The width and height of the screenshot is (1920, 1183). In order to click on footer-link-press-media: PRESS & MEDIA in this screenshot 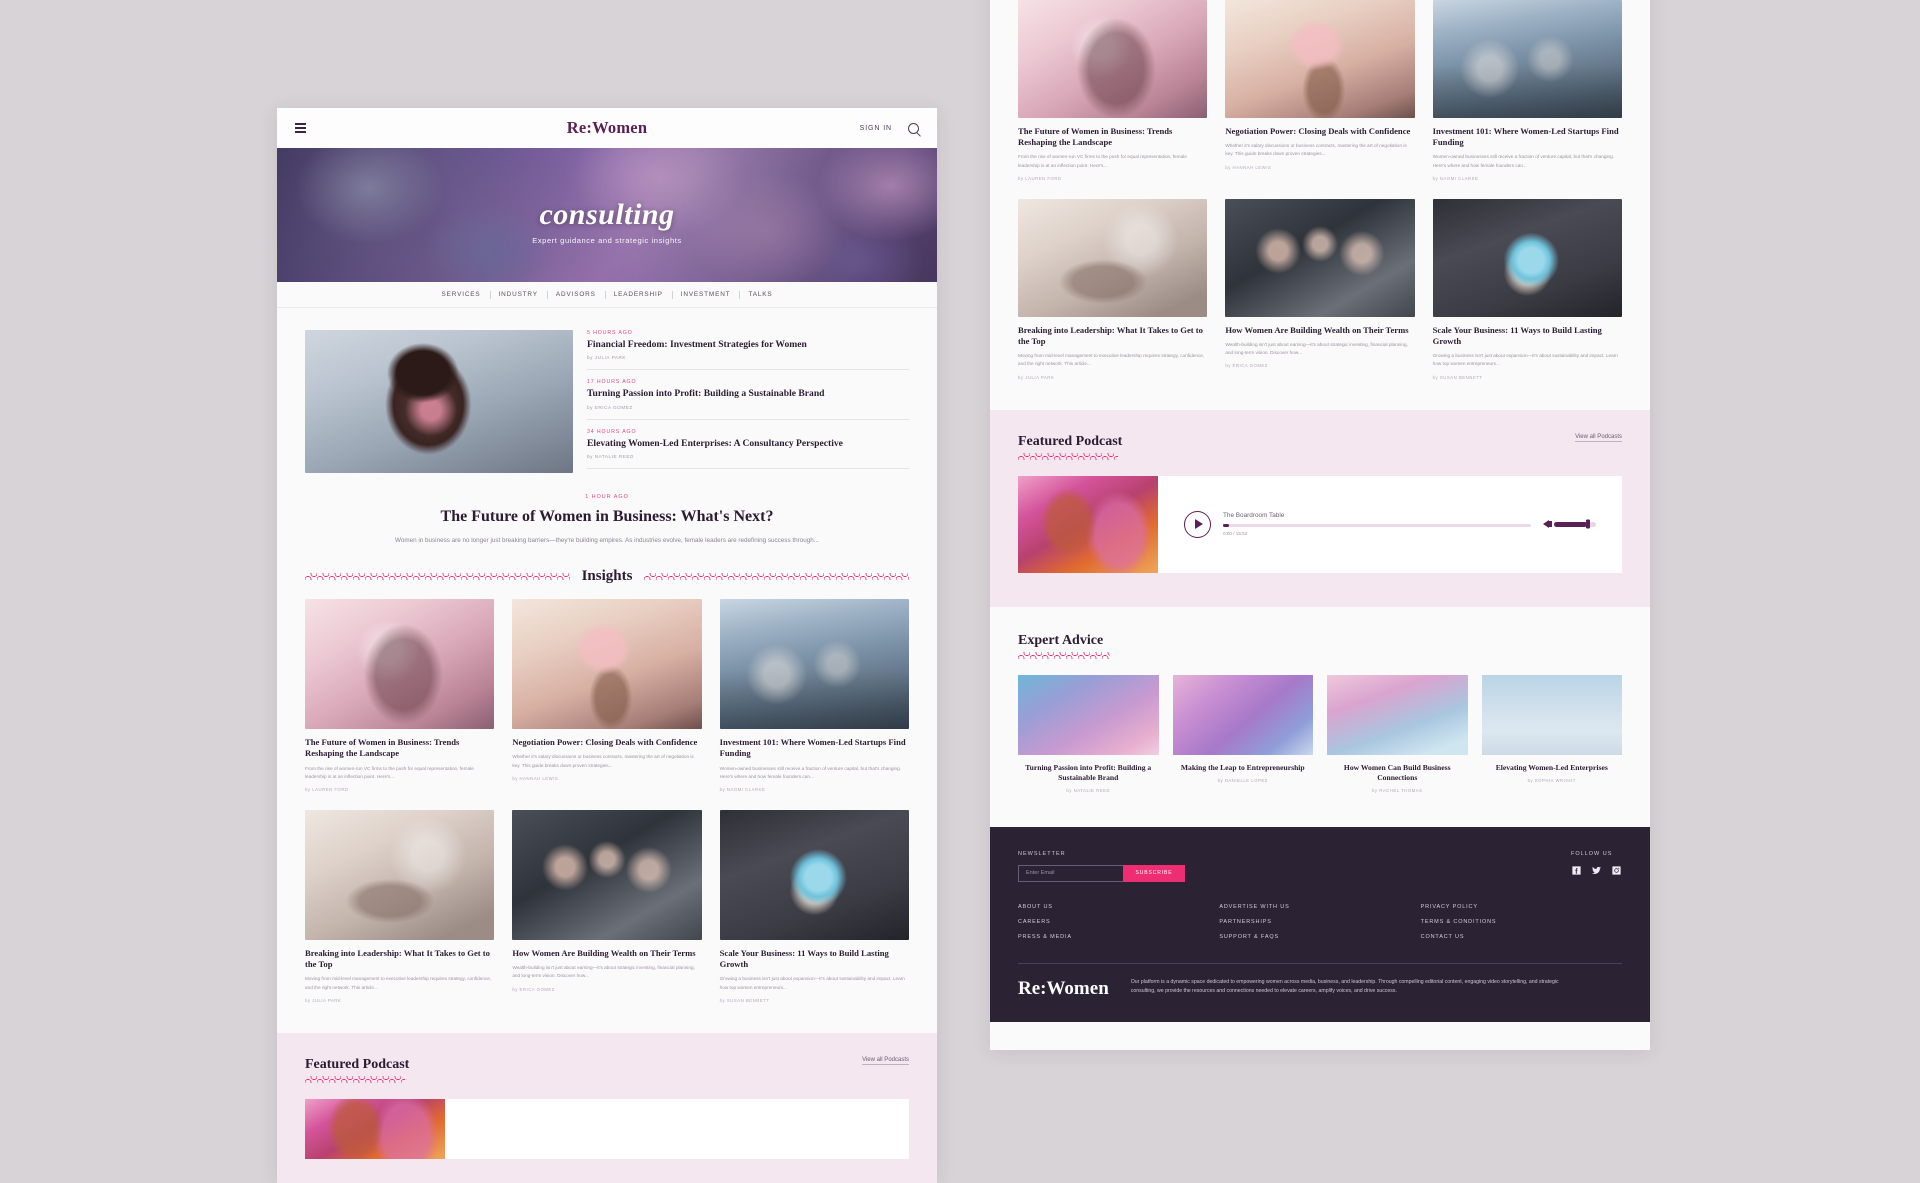, I will do `click(1118, 937)`.